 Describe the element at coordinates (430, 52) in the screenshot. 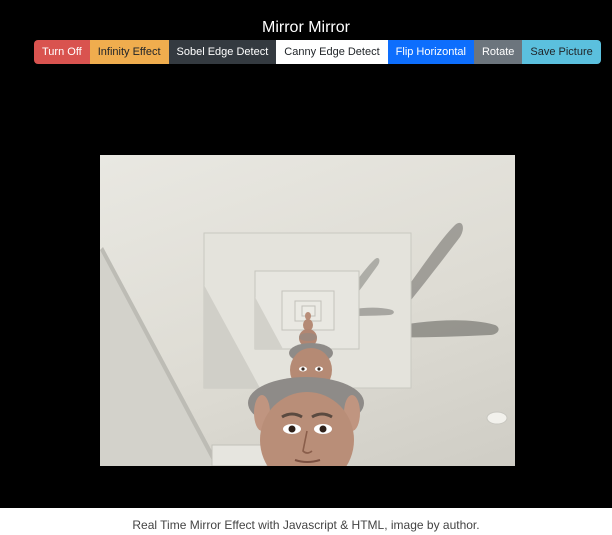

I see `flip-horizontal-button: Flip Horizontal` at that location.